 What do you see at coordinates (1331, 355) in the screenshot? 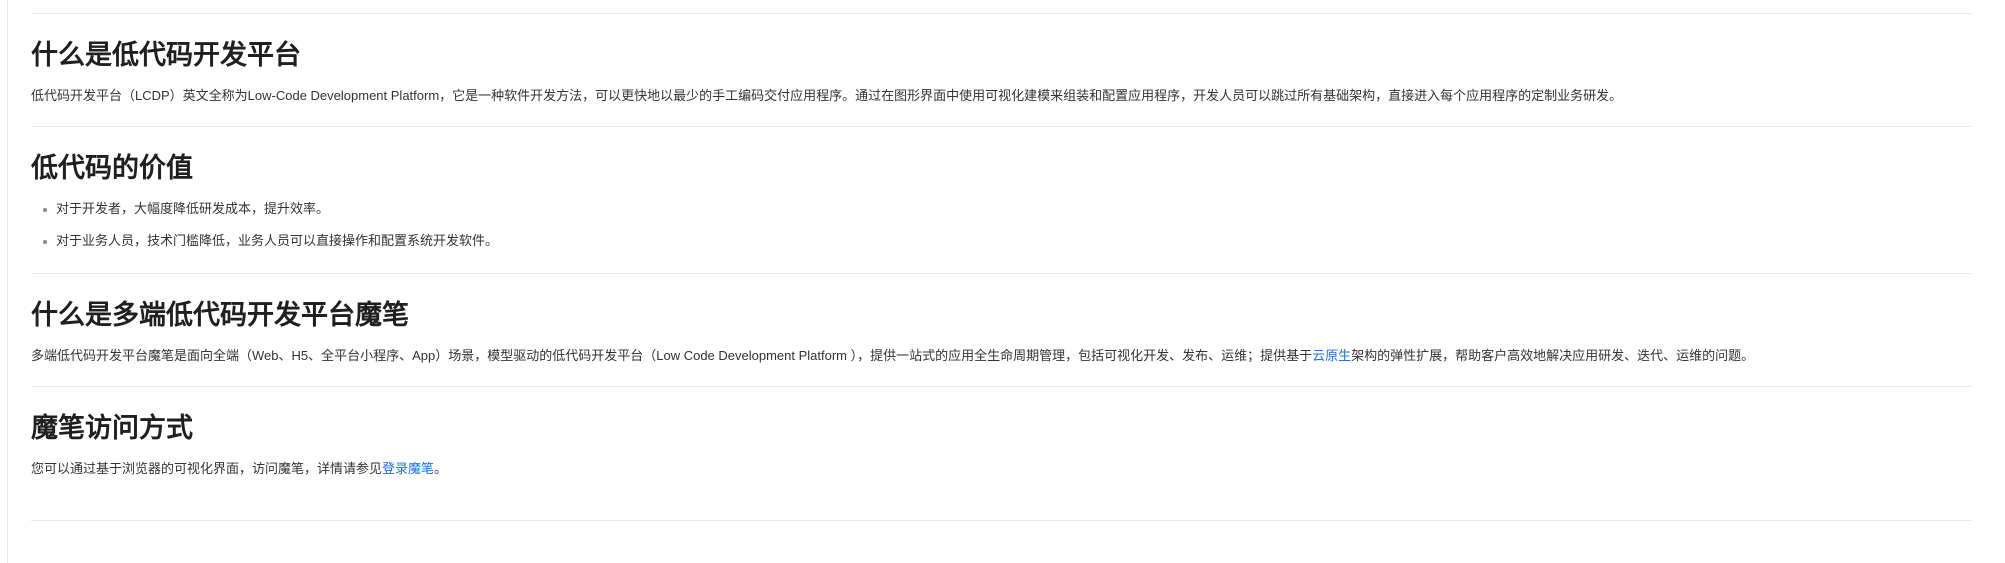
I see `cloud-native-link: 云原生` at bounding box center [1331, 355].